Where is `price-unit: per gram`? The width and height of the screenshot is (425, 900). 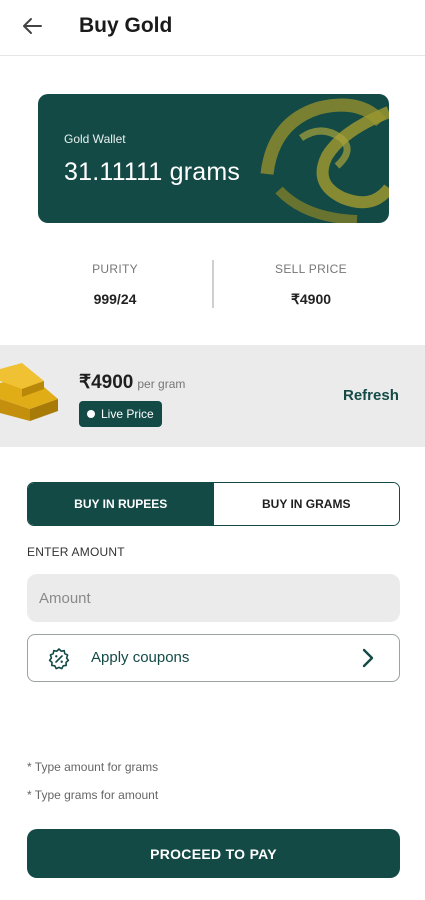 price-unit: per gram is located at coordinates (161, 384).